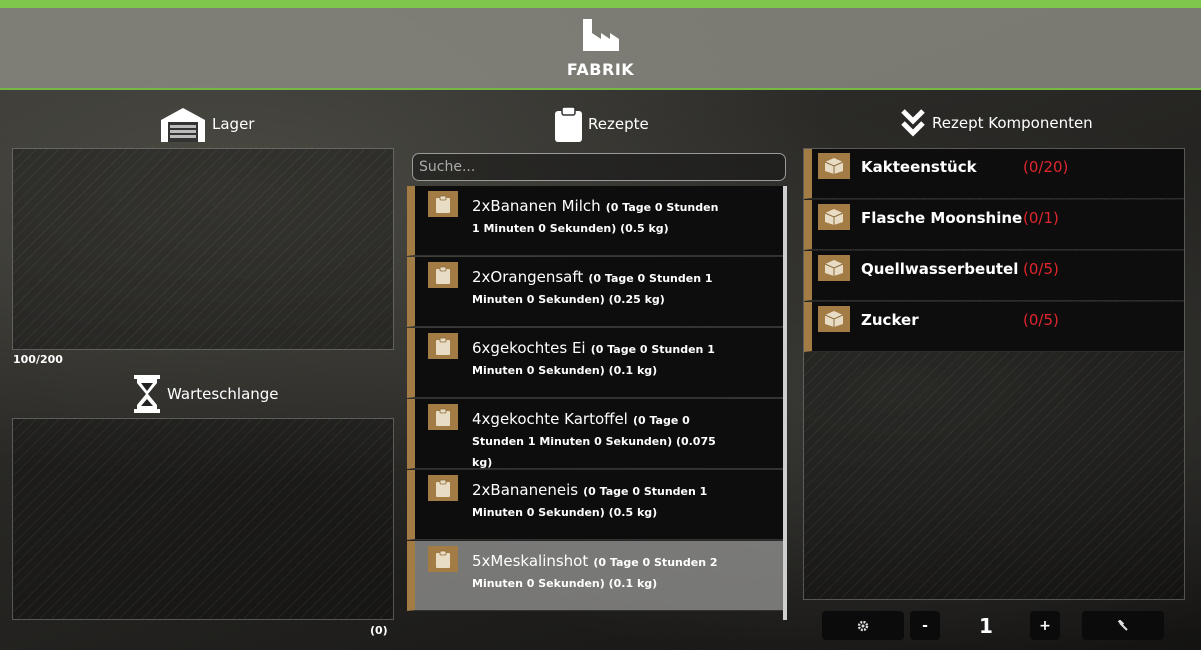 The height and width of the screenshot is (650, 1201). I want to click on component-list-item: Zucker (0/5), so click(994, 327).